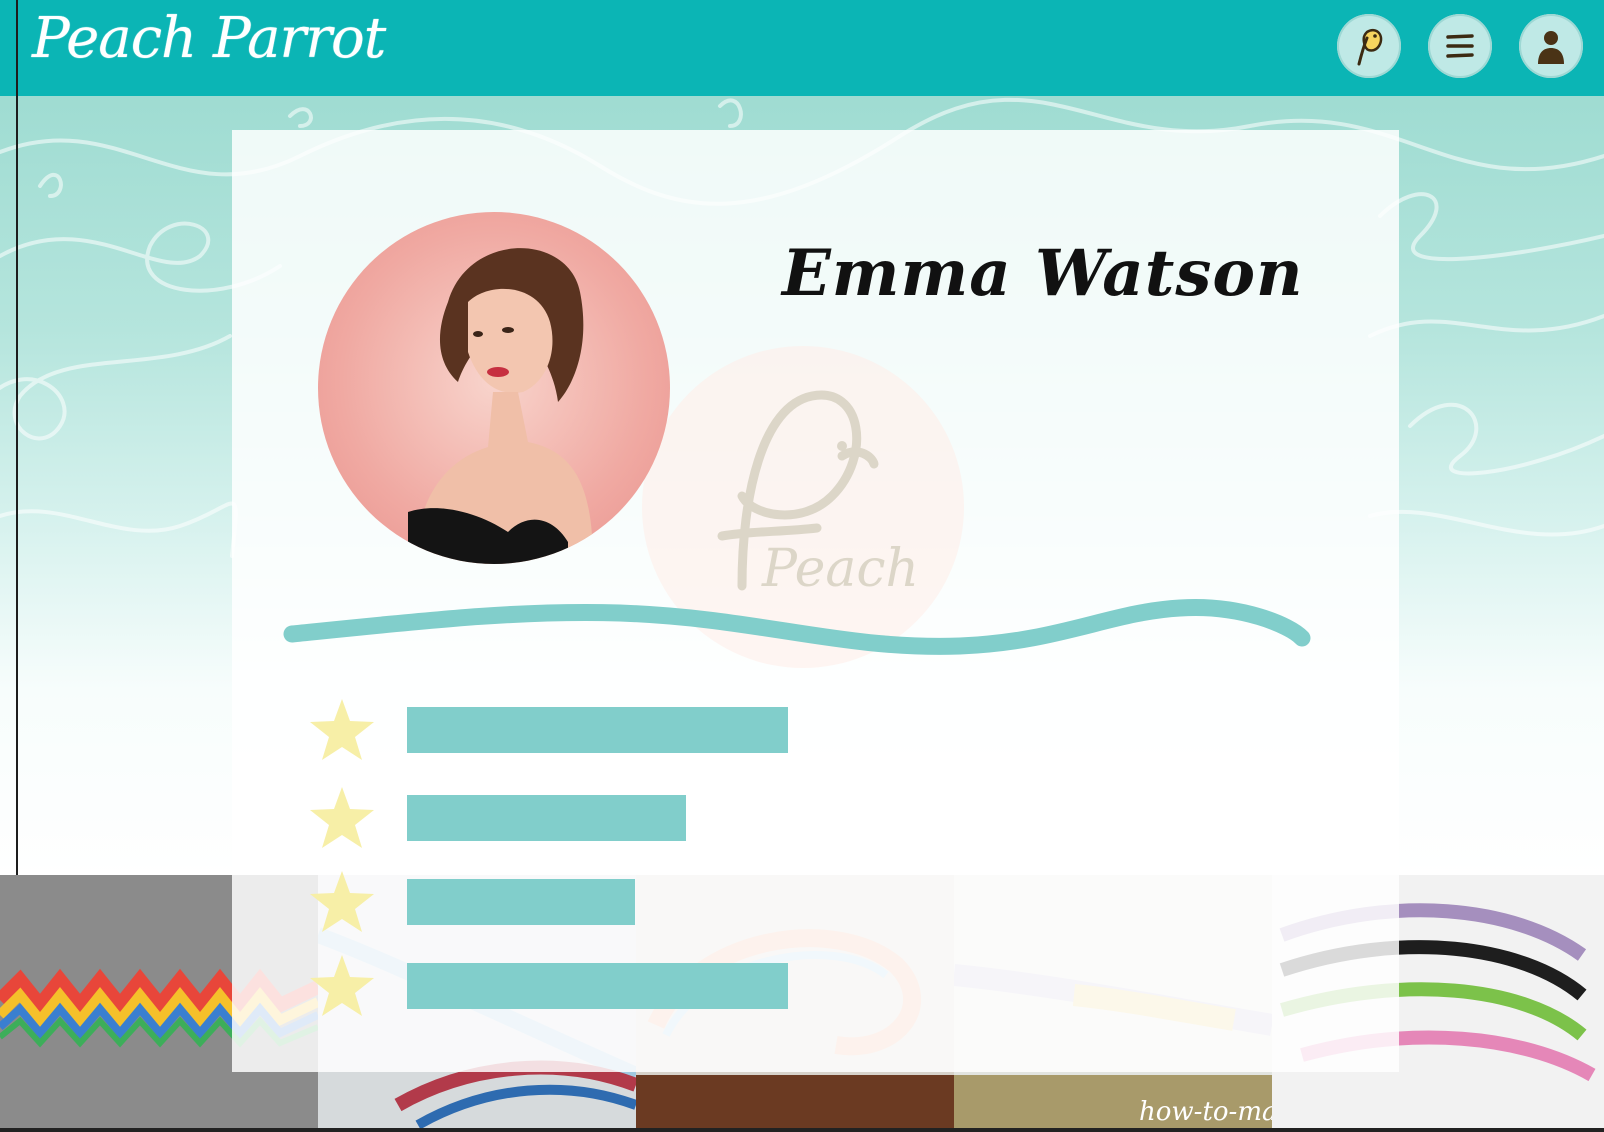  Describe the element at coordinates (17, 437) in the screenshot. I see `left-frame-line` at that location.